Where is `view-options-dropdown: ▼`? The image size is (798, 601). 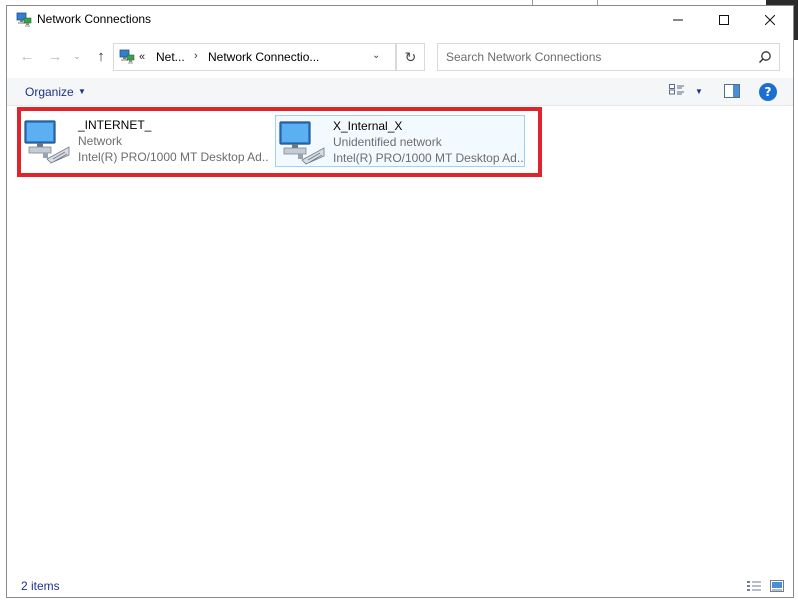 view-options-dropdown: ▼ is located at coordinates (699, 91).